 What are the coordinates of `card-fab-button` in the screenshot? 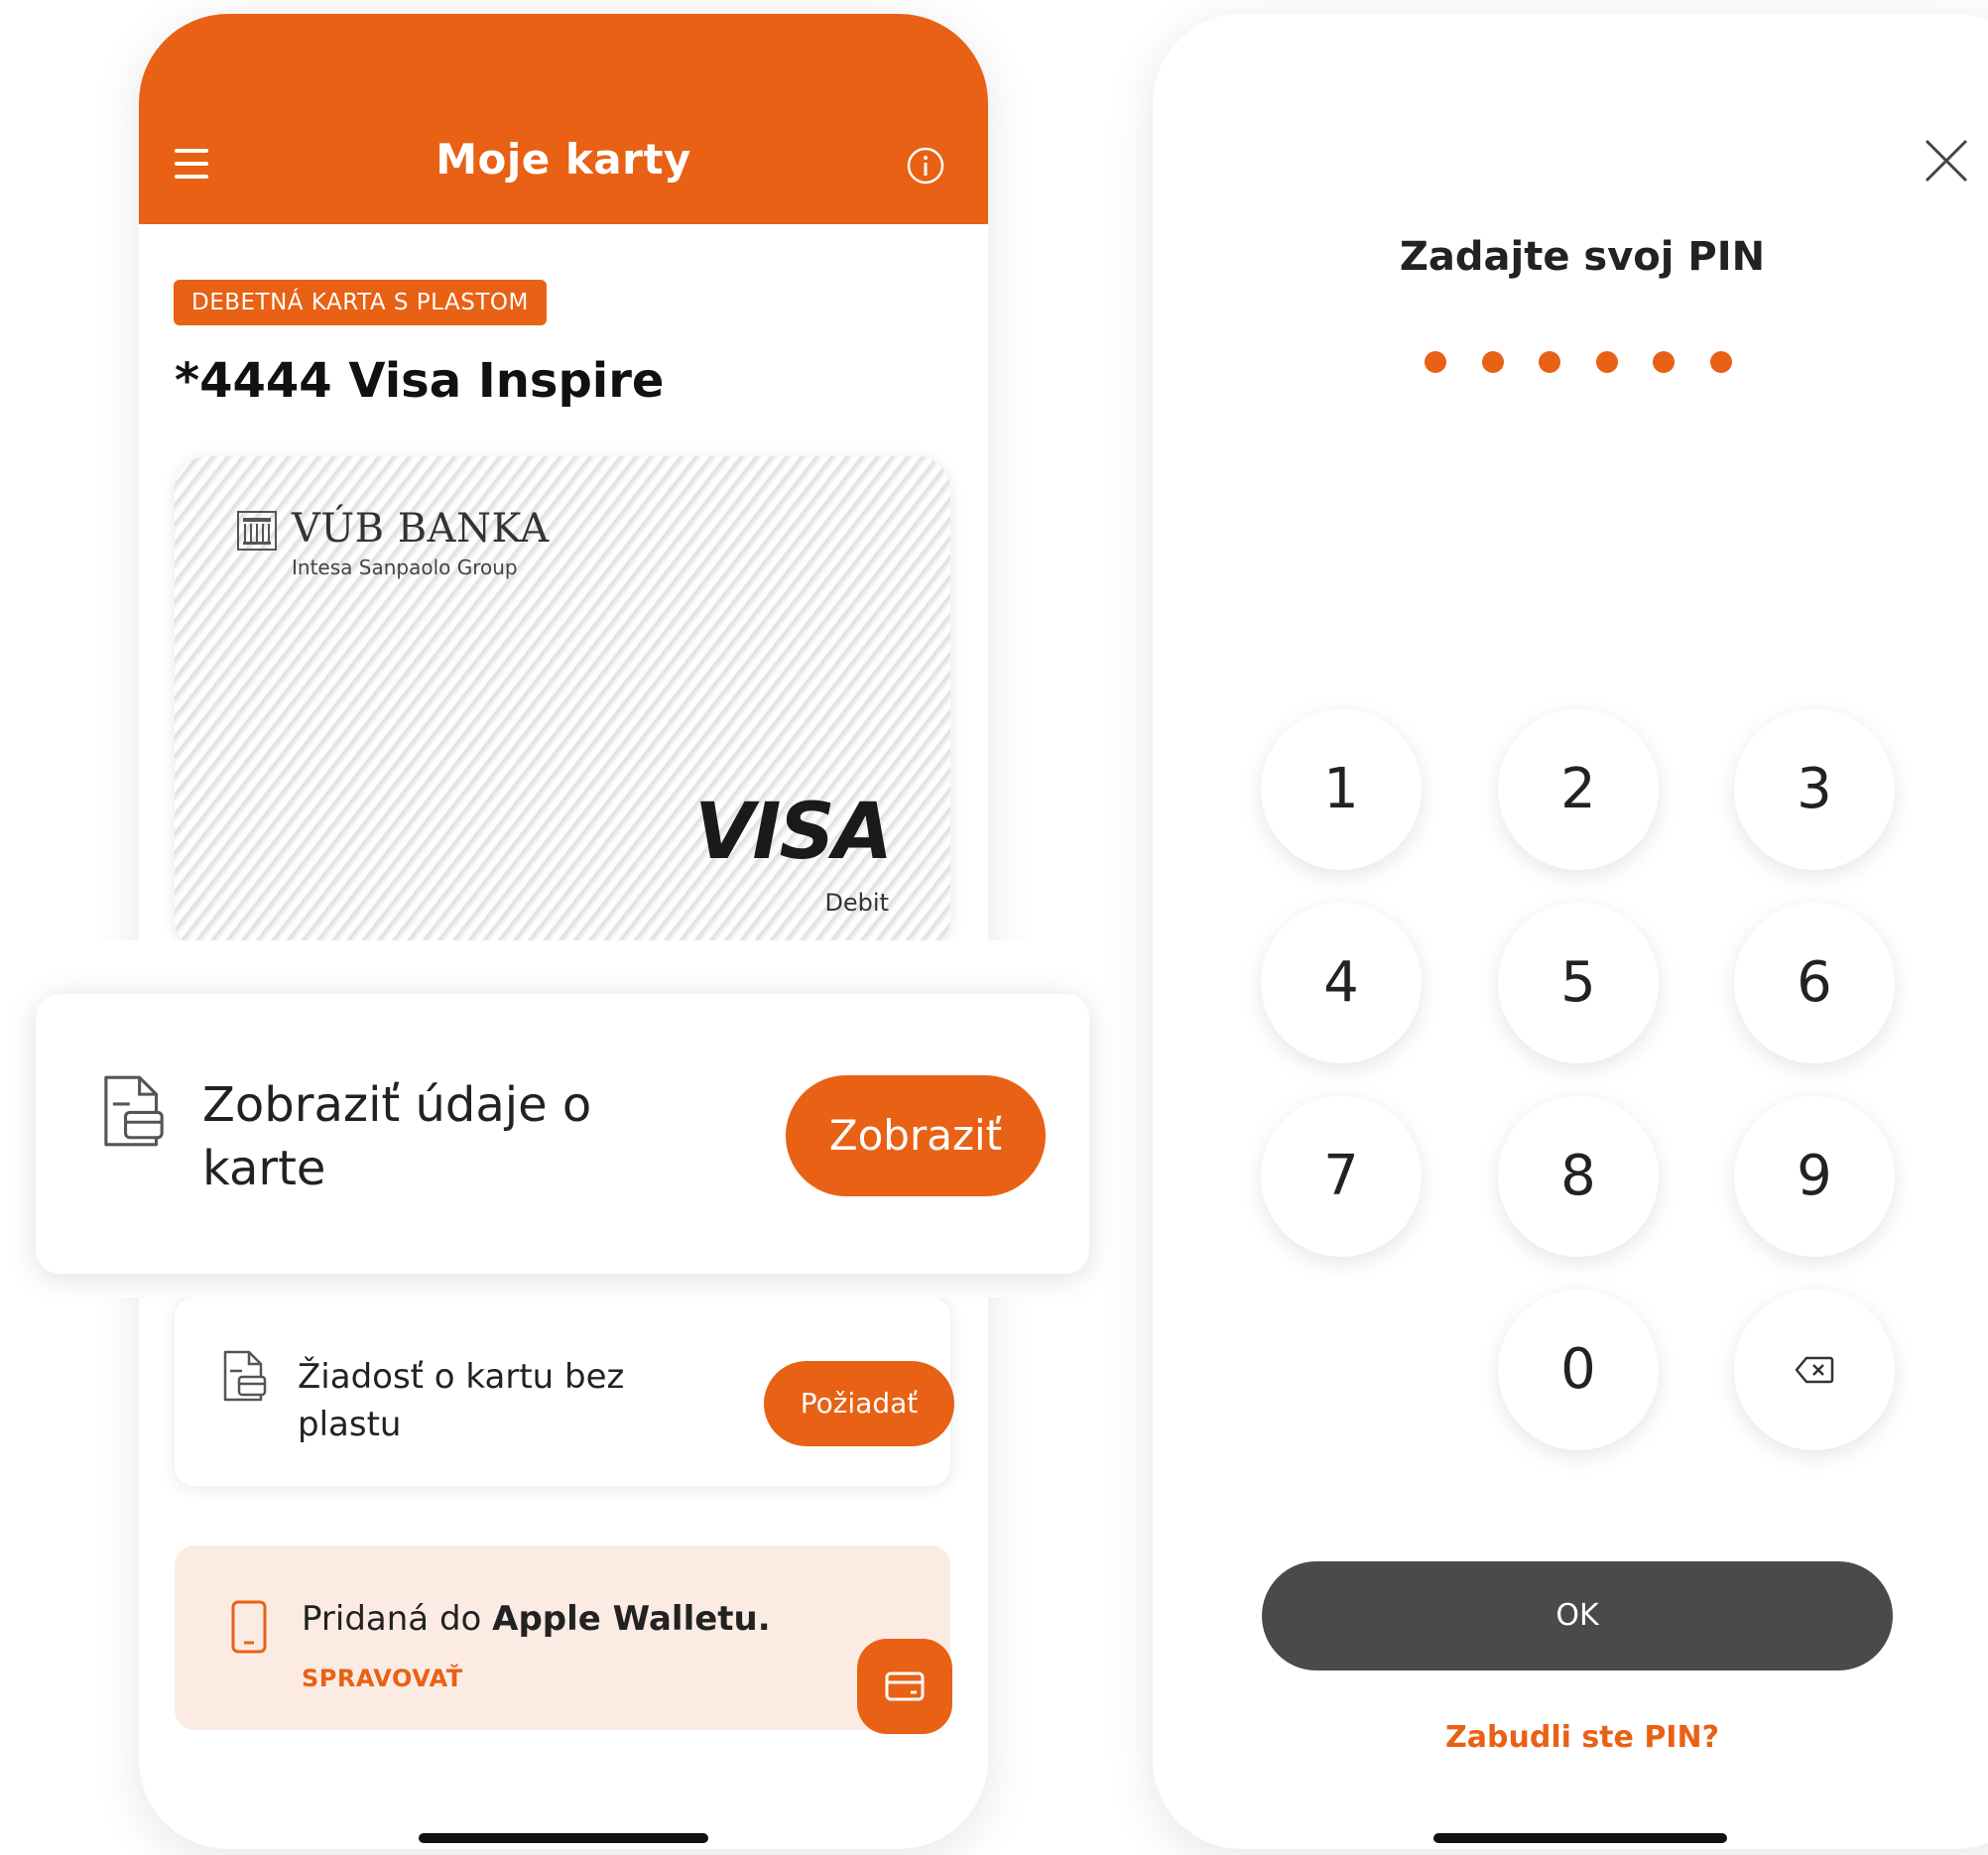 It's located at (904, 1686).